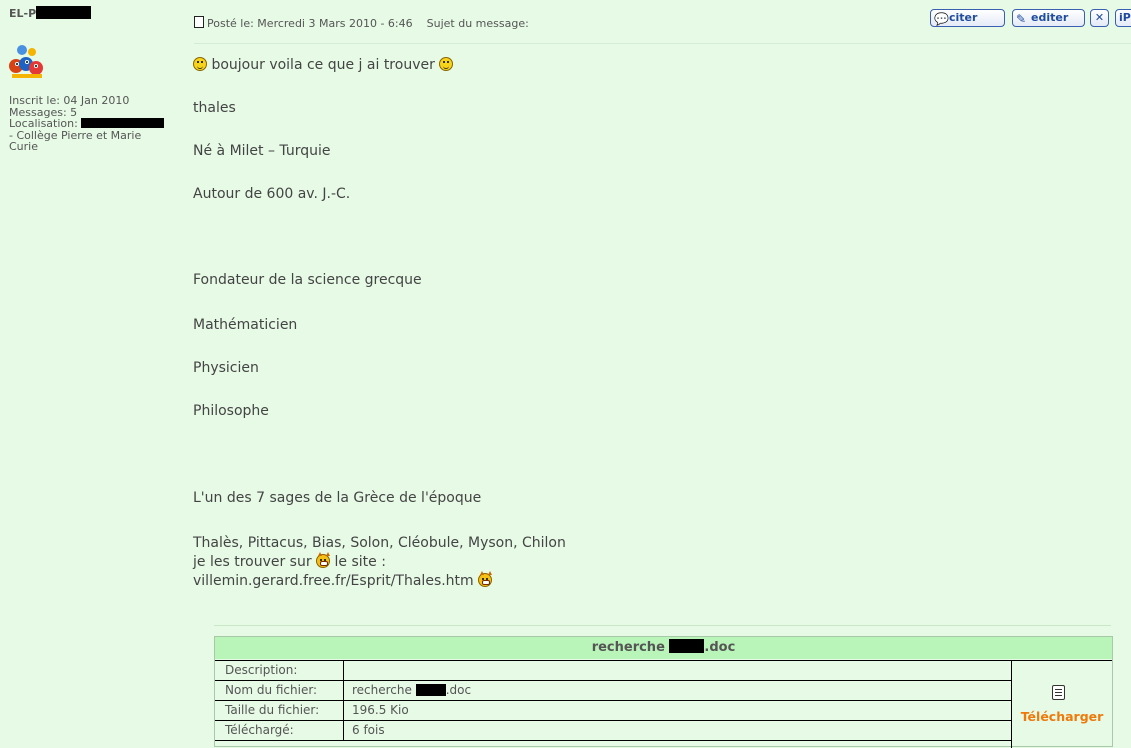 Image resolution: width=1131 pixels, height=748 pixels. Describe the element at coordinates (310, 23) in the screenshot. I see `post-date: Posté le: Mercredi 3 Mars 2010 - 6:46` at that location.